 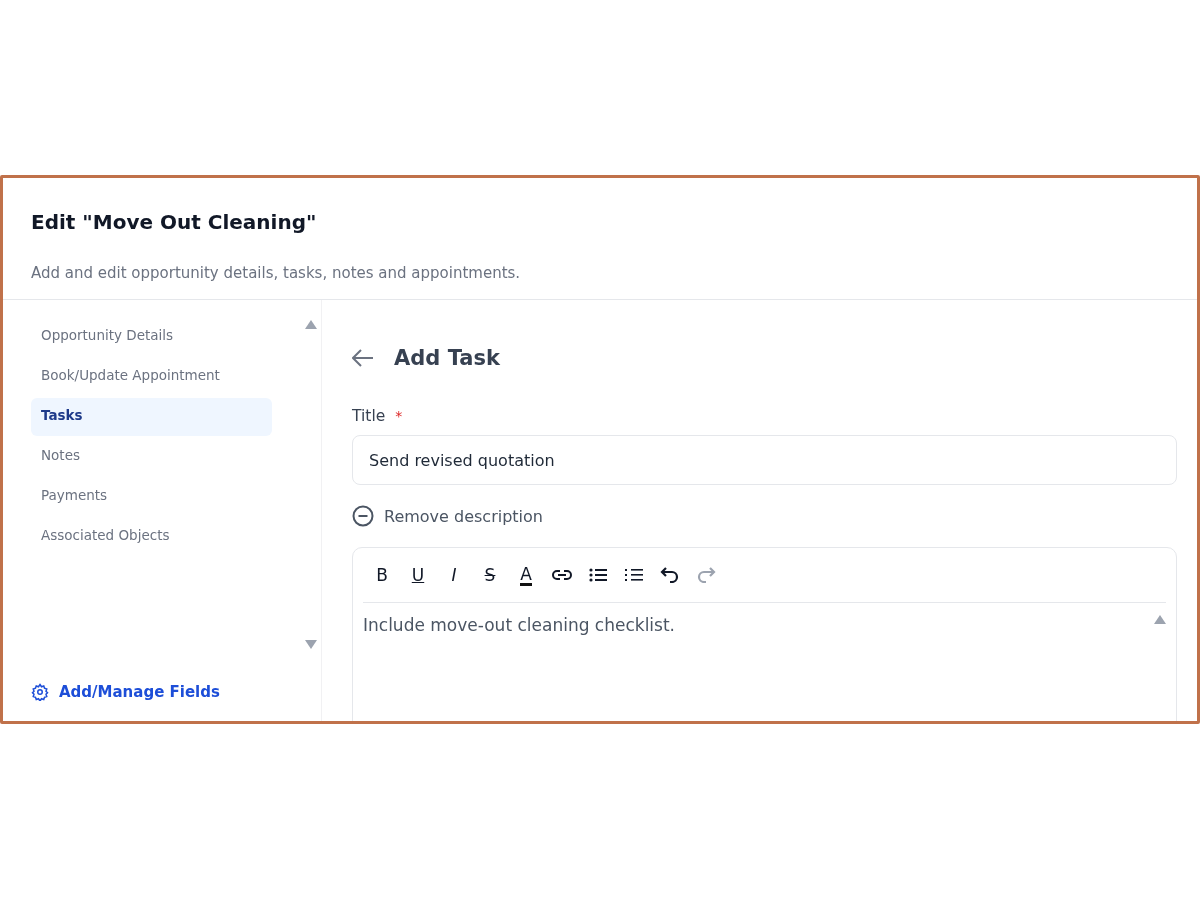 I want to click on sidebar-item: Opportunity Details, so click(x=151, y=337).